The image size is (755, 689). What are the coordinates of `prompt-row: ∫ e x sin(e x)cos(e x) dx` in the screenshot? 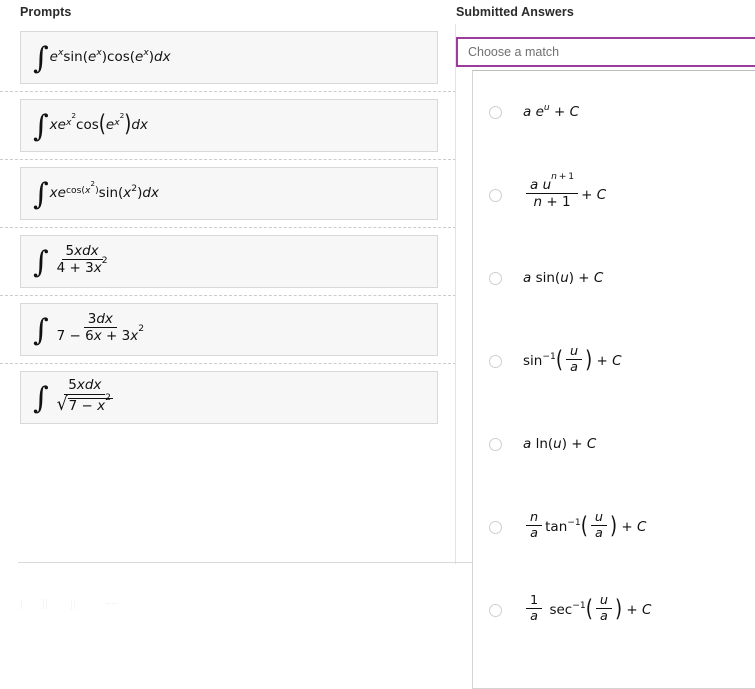 It's located at (228, 58).